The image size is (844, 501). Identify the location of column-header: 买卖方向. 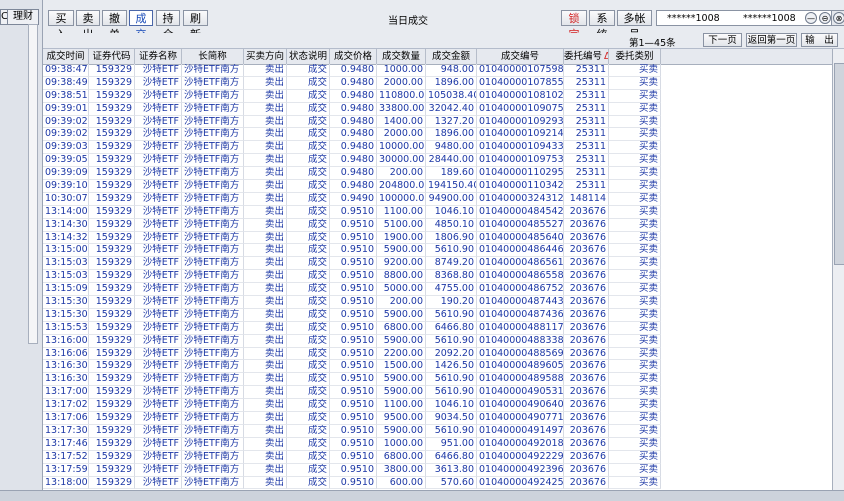
(265, 56).